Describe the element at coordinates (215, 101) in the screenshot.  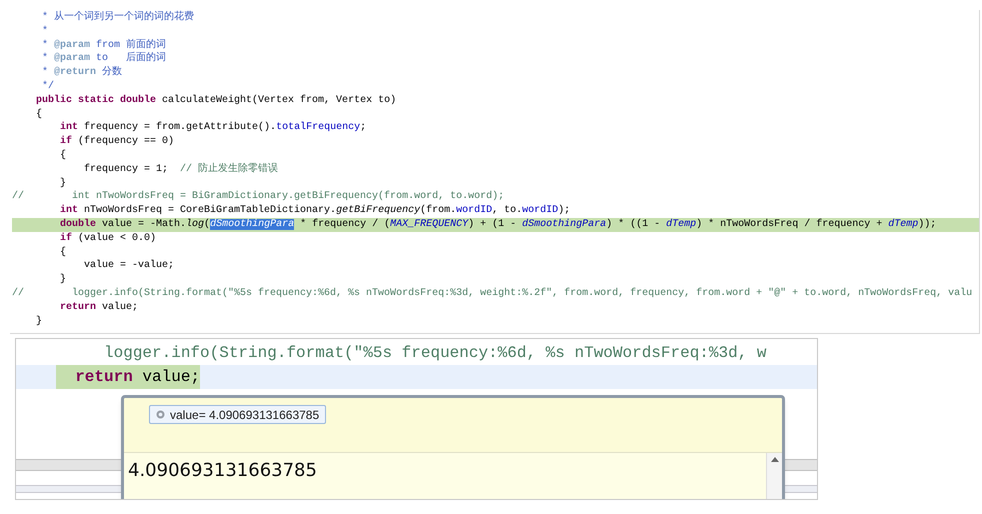
I see `code-line: public static double calculateWeight(Vertex from, Vertex to)` at that location.